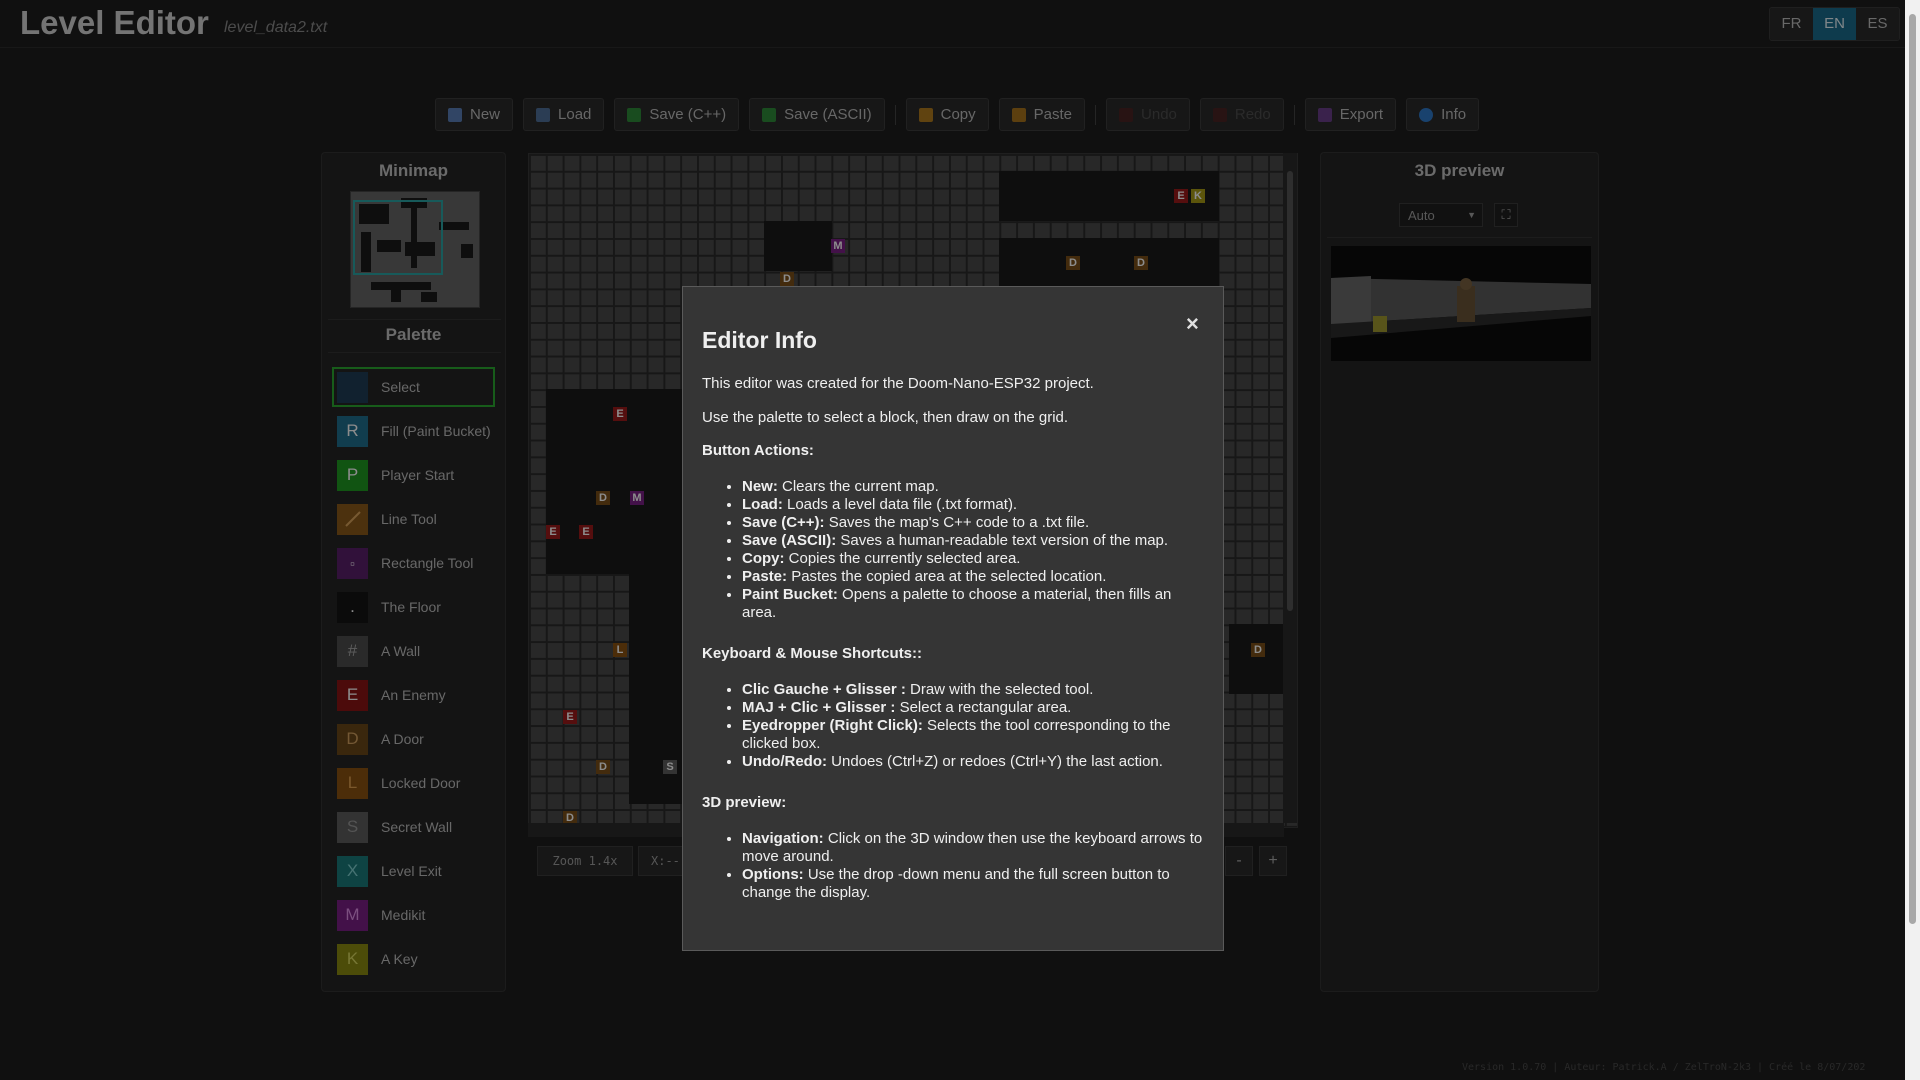 This screenshot has height=1080, width=1920. What do you see at coordinates (812, 653) in the screenshot?
I see `modal-section-heading: Keyboard & Mouse Shortcuts::` at bounding box center [812, 653].